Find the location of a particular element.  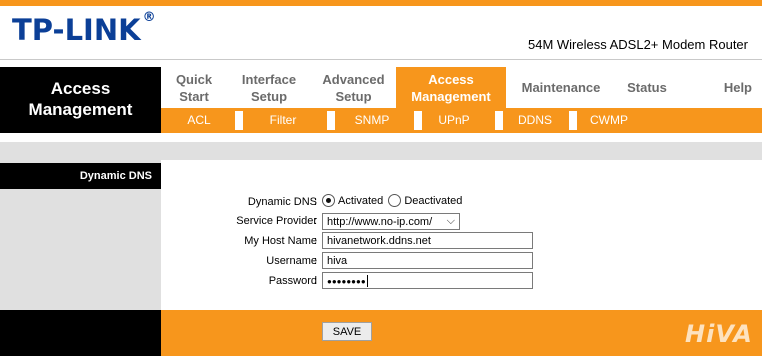

password-row: Password : ●●●●●●●● is located at coordinates (461, 282).